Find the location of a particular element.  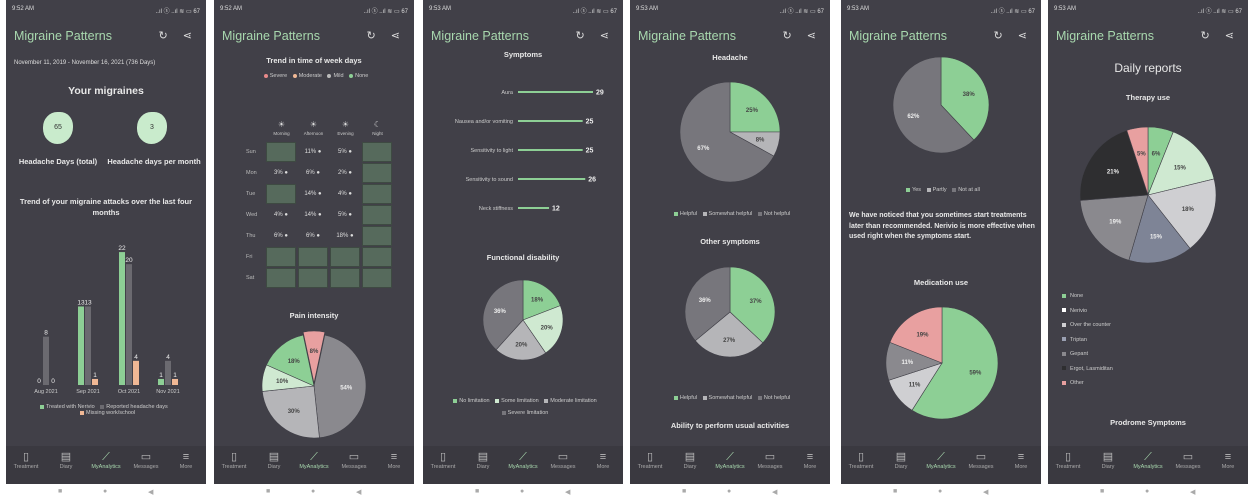

legend-label: Other is located at coordinates (1077, 383).